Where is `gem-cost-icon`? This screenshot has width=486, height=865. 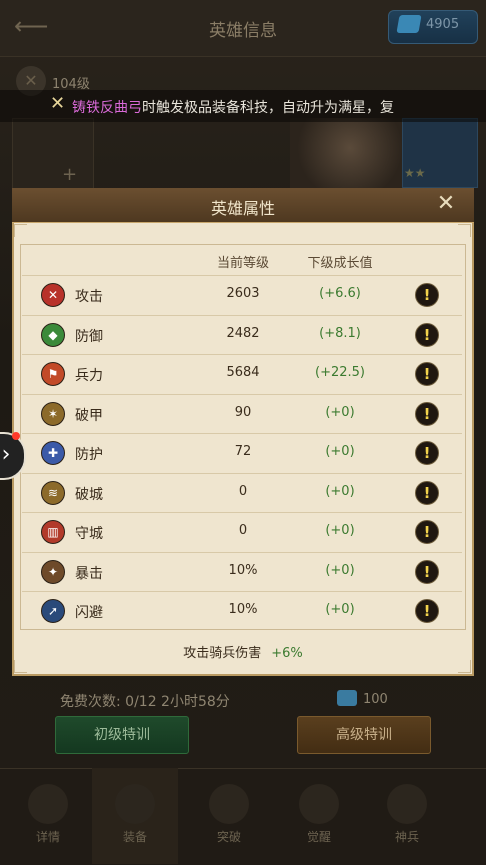 gem-cost-icon is located at coordinates (347, 698).